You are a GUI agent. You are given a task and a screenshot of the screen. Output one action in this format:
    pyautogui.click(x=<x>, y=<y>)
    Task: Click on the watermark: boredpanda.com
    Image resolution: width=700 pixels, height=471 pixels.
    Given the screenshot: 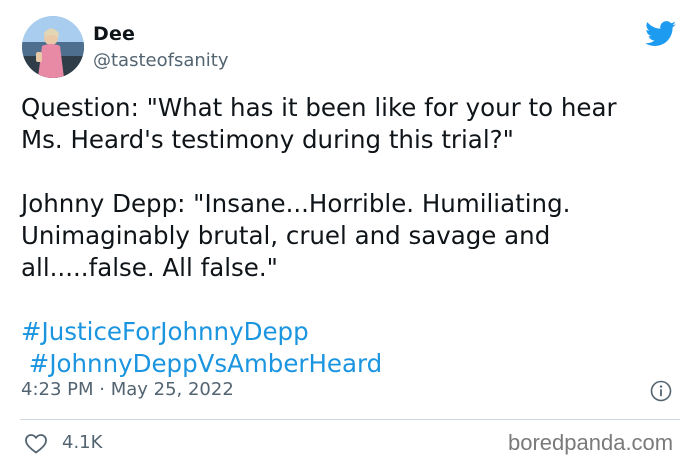 What is the action you would take?
    pyautogui.click(x=591, y=442)
    